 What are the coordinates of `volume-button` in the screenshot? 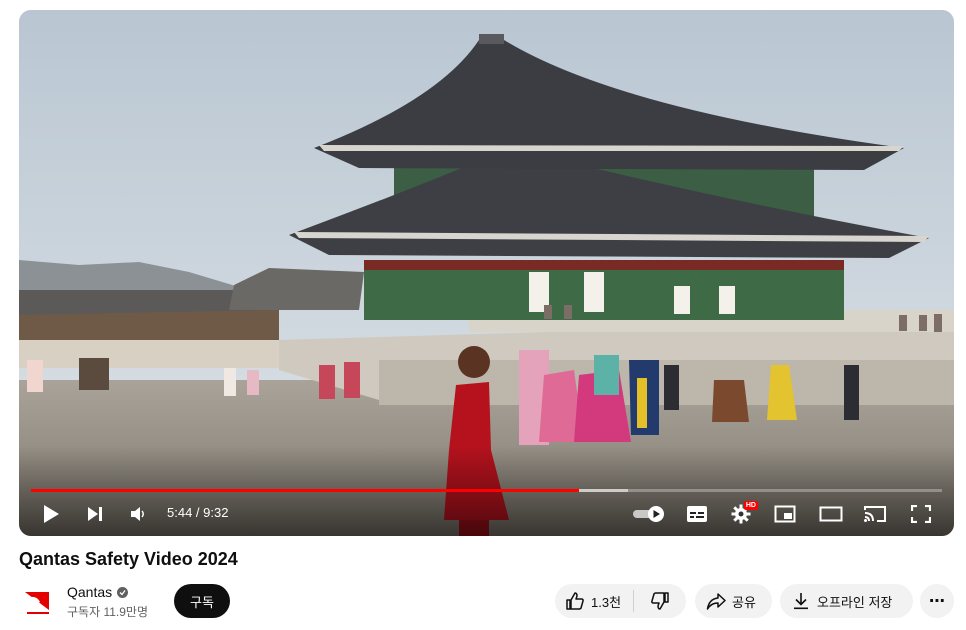 It's located at (138, 514).